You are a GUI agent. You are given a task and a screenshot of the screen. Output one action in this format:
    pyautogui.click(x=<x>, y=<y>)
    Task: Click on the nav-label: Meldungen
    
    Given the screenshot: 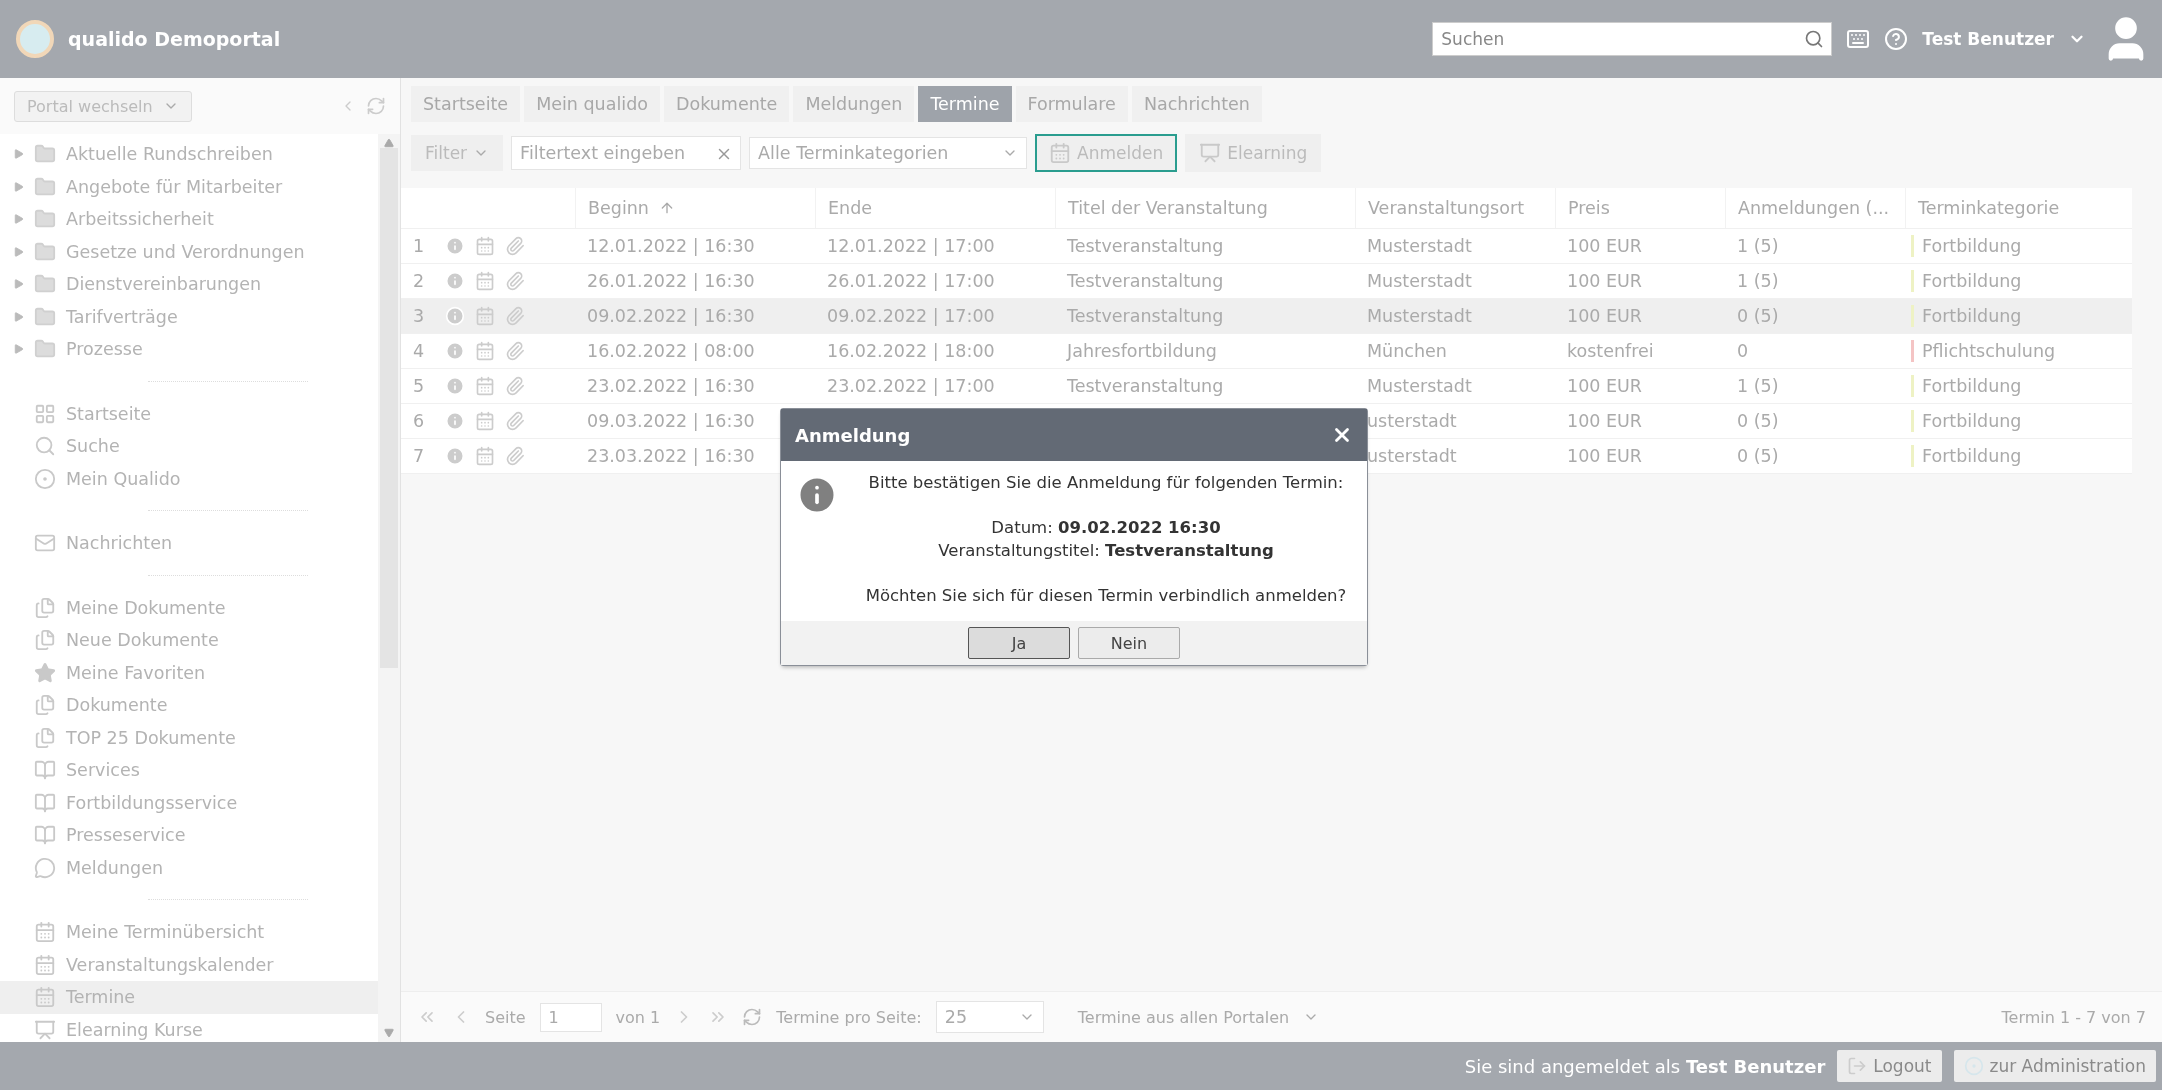 What is the action you would take?
    pyautogui.click(x=114, y=867)
    